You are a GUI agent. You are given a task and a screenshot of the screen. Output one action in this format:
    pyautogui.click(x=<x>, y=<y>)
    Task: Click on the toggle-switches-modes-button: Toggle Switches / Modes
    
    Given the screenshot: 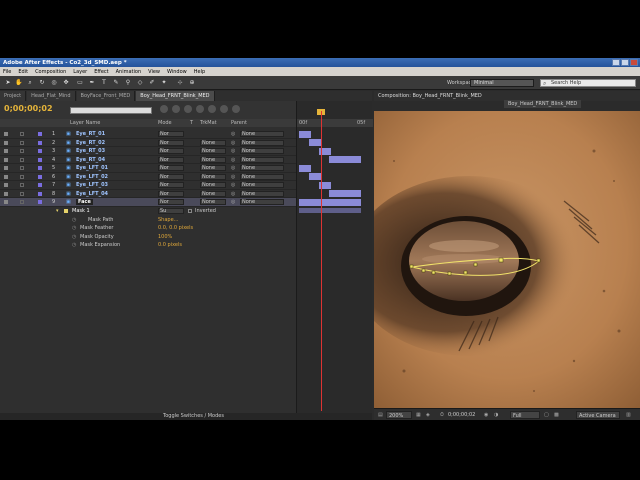 What is the action you would take?
    pyautogui.click(x=193, y=416)
    